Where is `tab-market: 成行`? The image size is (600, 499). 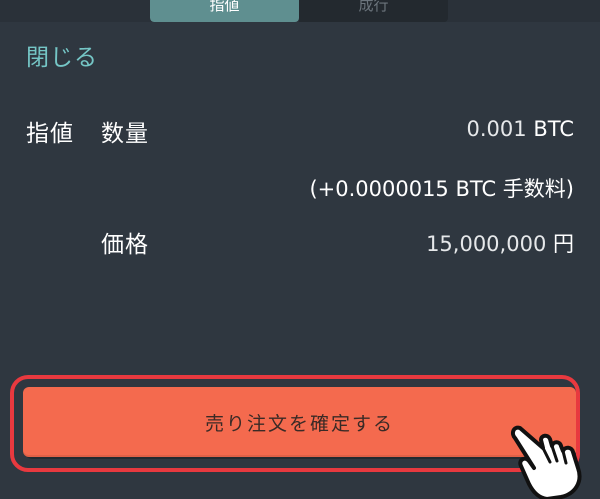 tab-market: 成行 is located at coordinates (373, 11).